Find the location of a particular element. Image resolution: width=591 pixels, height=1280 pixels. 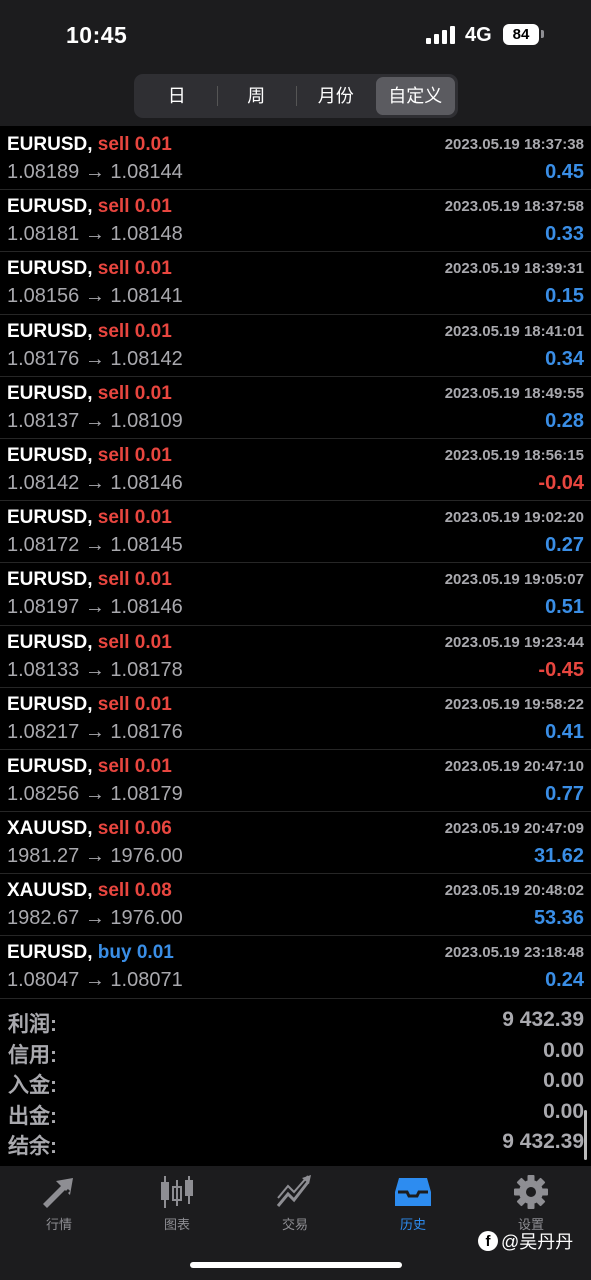

status-time: 10:45 is located at coordinates (97, 35).